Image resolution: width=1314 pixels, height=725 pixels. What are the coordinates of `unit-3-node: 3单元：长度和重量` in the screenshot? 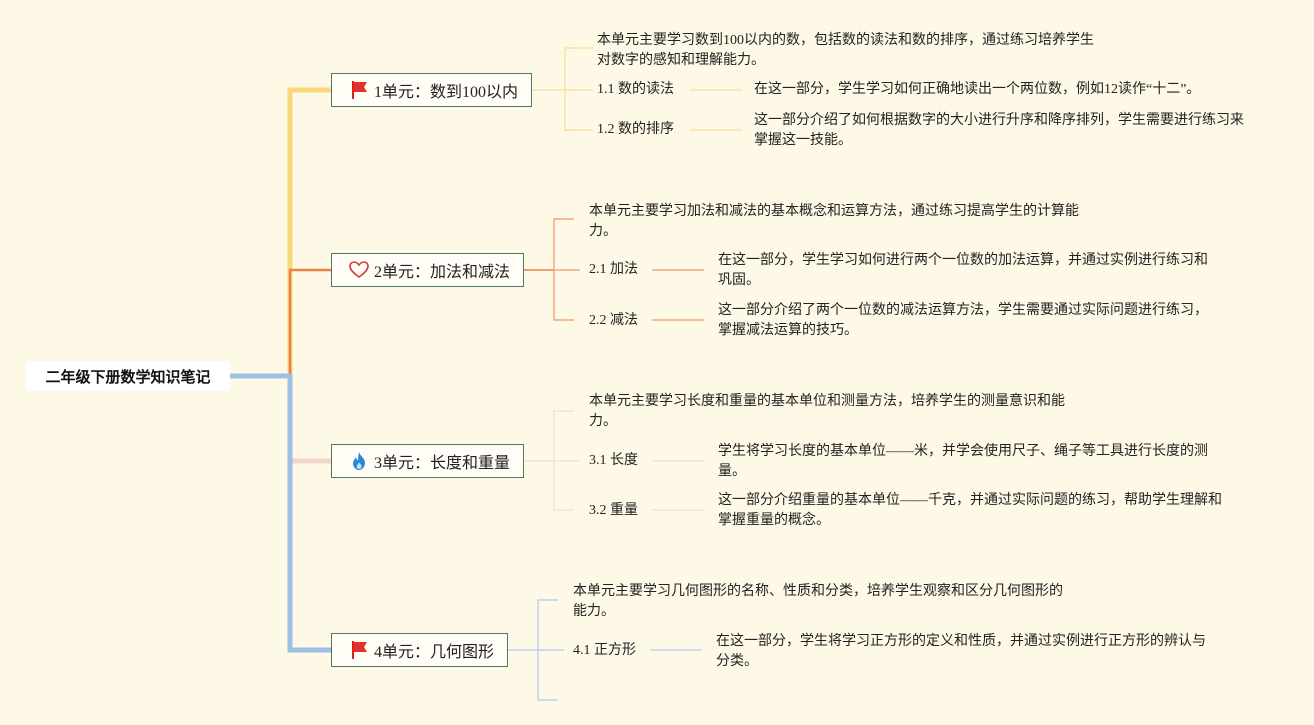 It's located at (427, 461).